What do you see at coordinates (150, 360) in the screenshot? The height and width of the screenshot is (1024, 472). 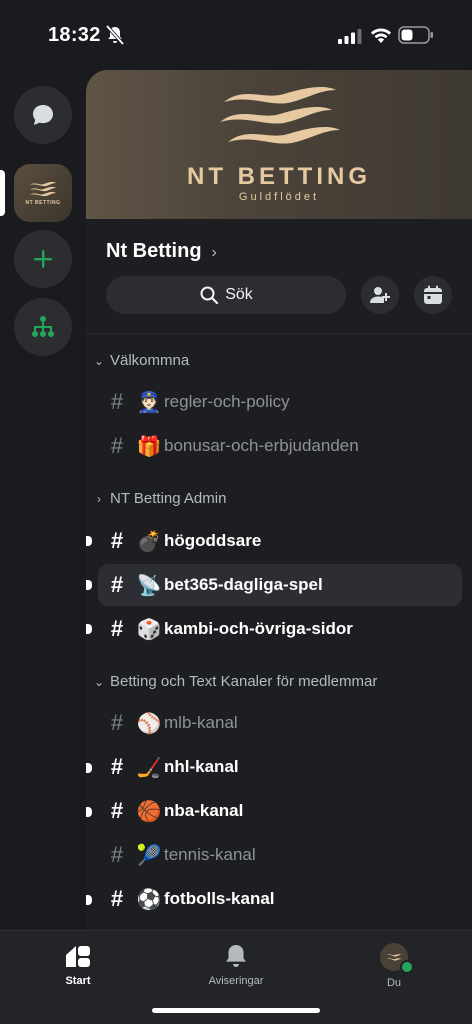 I see `category-label: Välkommna` at bounding box center [150, 360].